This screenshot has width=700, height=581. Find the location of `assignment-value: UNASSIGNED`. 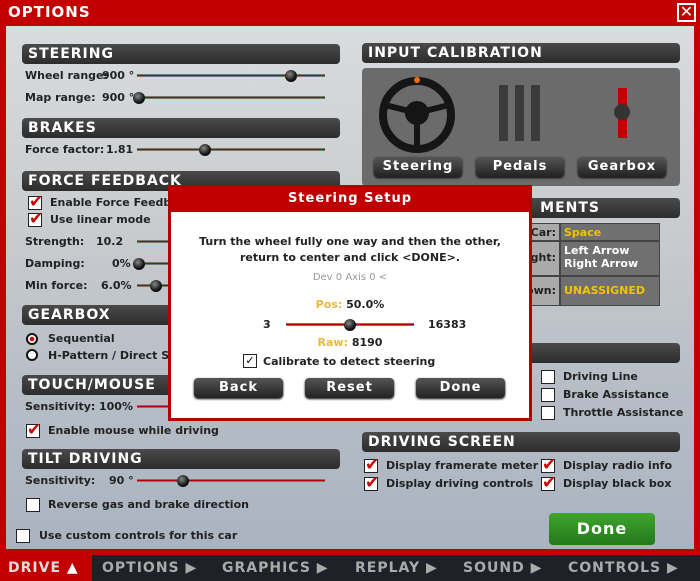

assignment-value: UNASSIGNED is located at coordinates (610, 291).